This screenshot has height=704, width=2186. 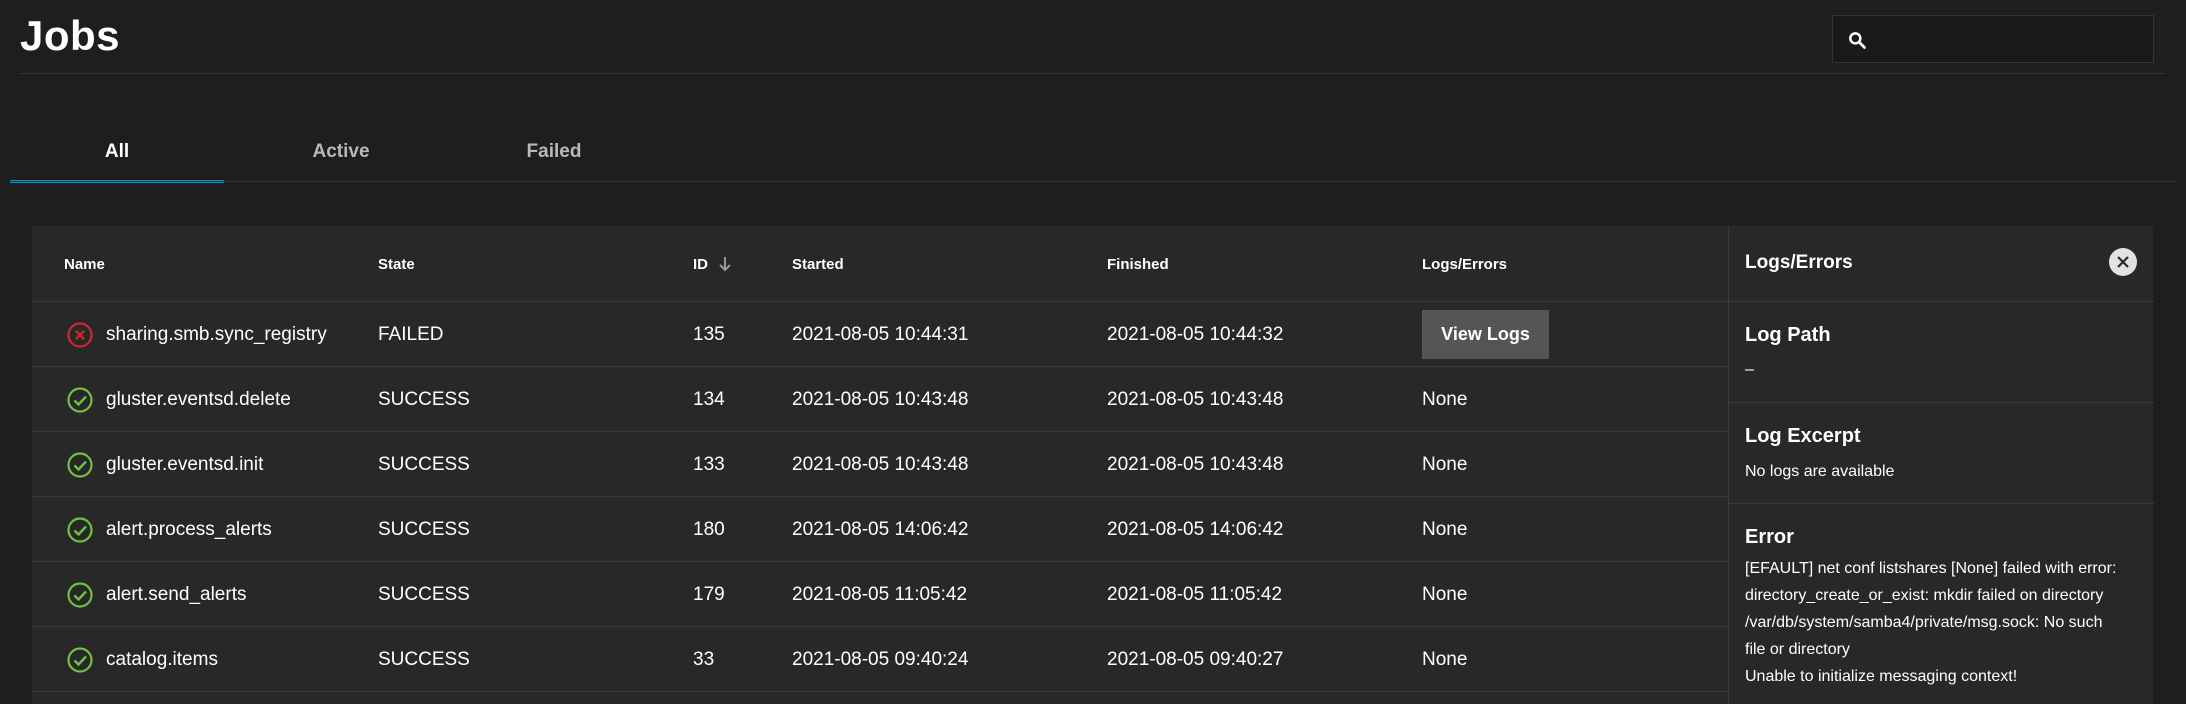 What do you see at coordinates (1464, 264) in the screenshot?
I see `column-header-logs: Logs/Errors` at bounding box center [1464, 264].